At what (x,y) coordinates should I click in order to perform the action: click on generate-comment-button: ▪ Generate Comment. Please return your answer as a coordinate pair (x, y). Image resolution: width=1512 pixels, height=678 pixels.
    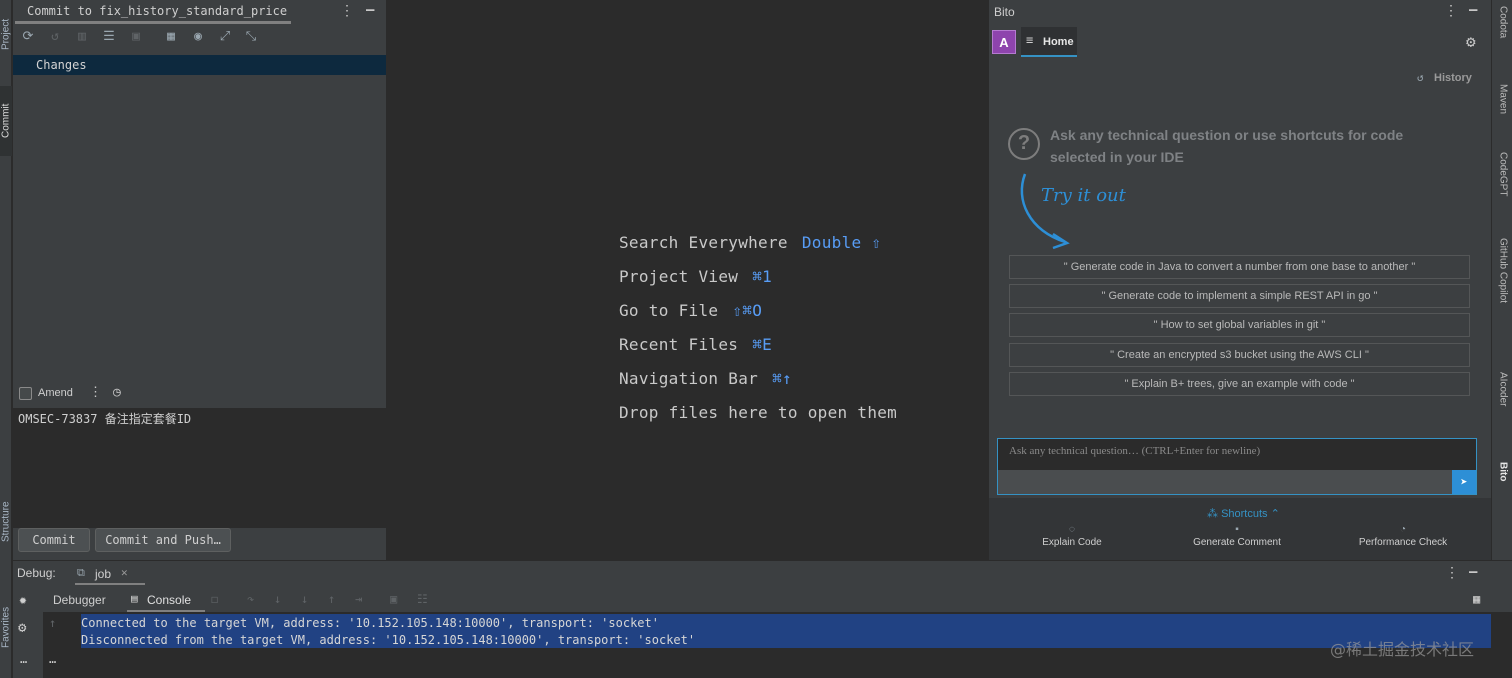
    Looking at the image, I should click on (1237, 536).